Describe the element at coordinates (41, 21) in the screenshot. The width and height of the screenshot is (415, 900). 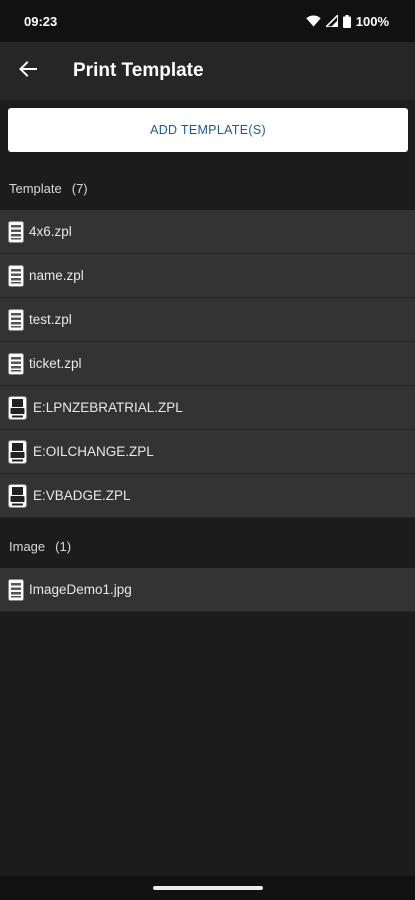
I see `status-time: 09:23` at that location.